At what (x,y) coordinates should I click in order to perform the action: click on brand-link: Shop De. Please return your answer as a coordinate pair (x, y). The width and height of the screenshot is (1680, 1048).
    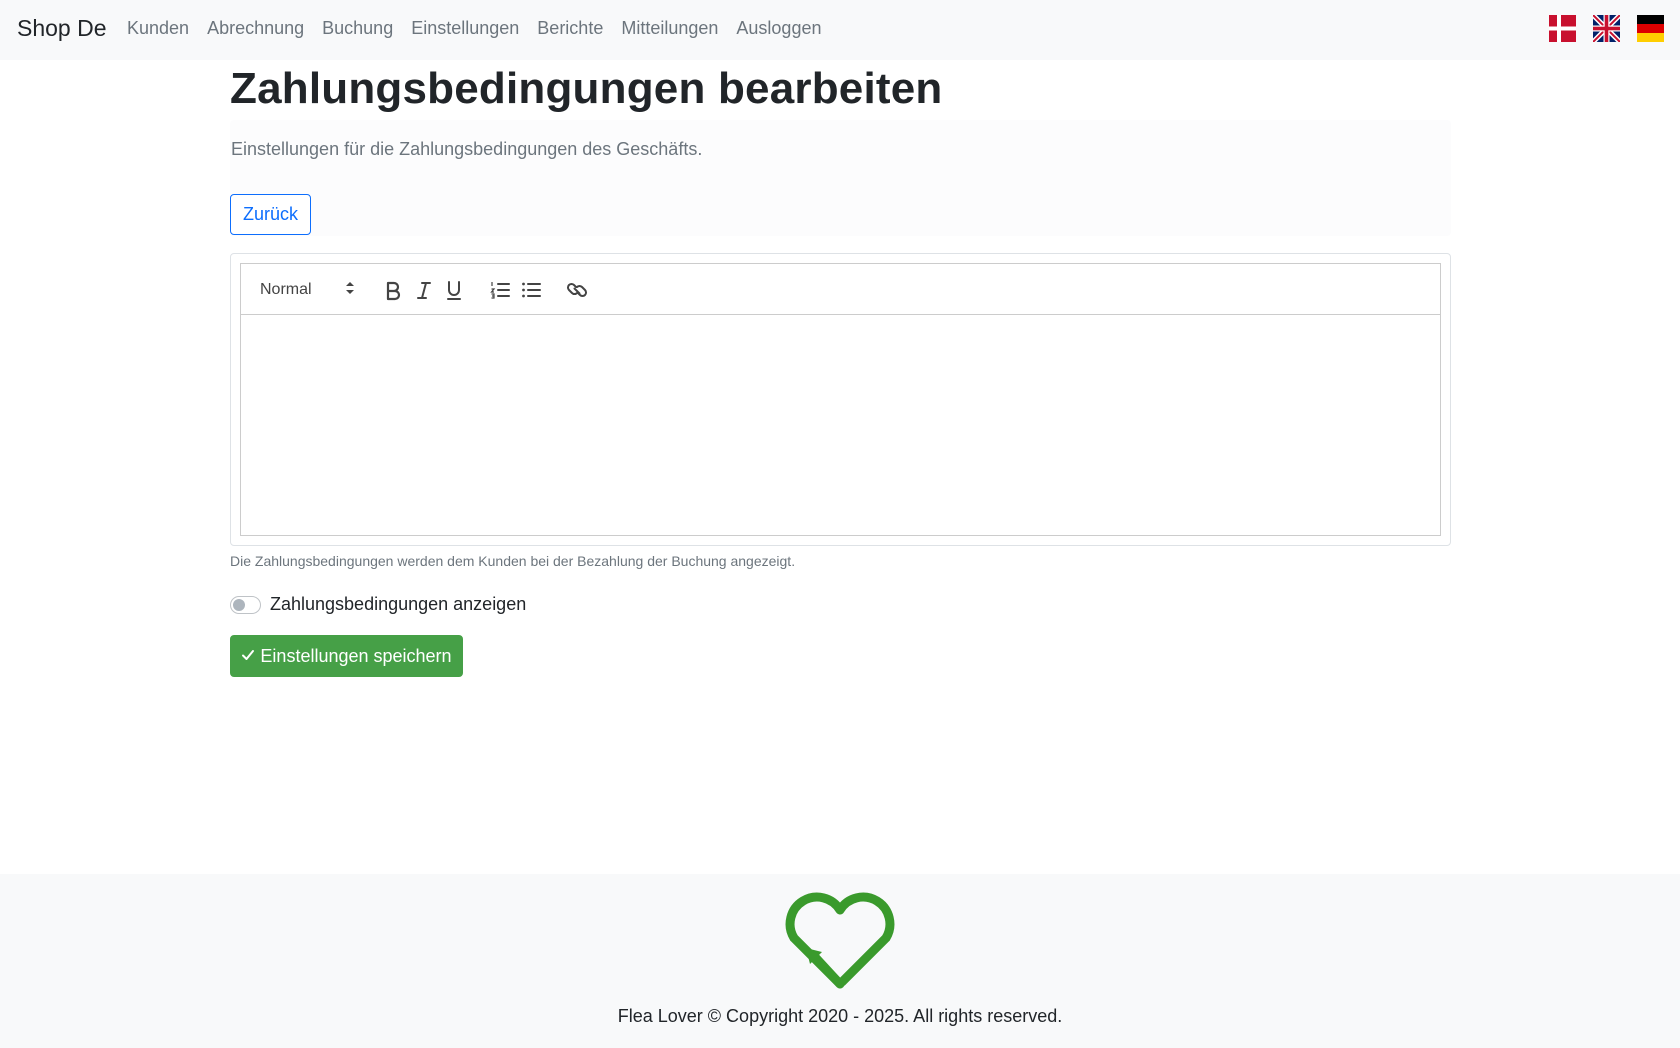
    Looking at the image, I should click on (62, 28).